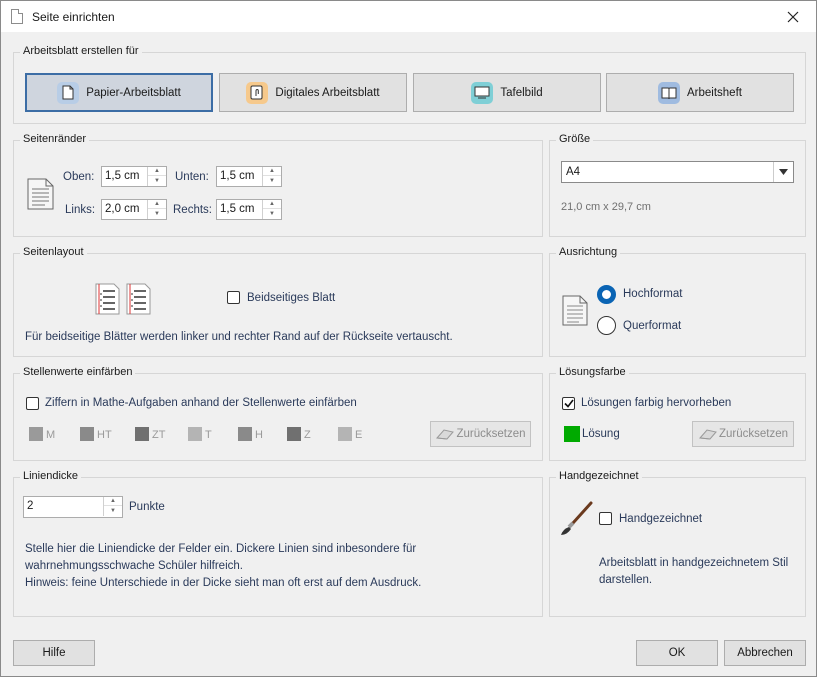 Image resolution: width=817 pixels, height=677 pixels. I want to click on handdrawn-note-2: darstellen., so click(626, 580).